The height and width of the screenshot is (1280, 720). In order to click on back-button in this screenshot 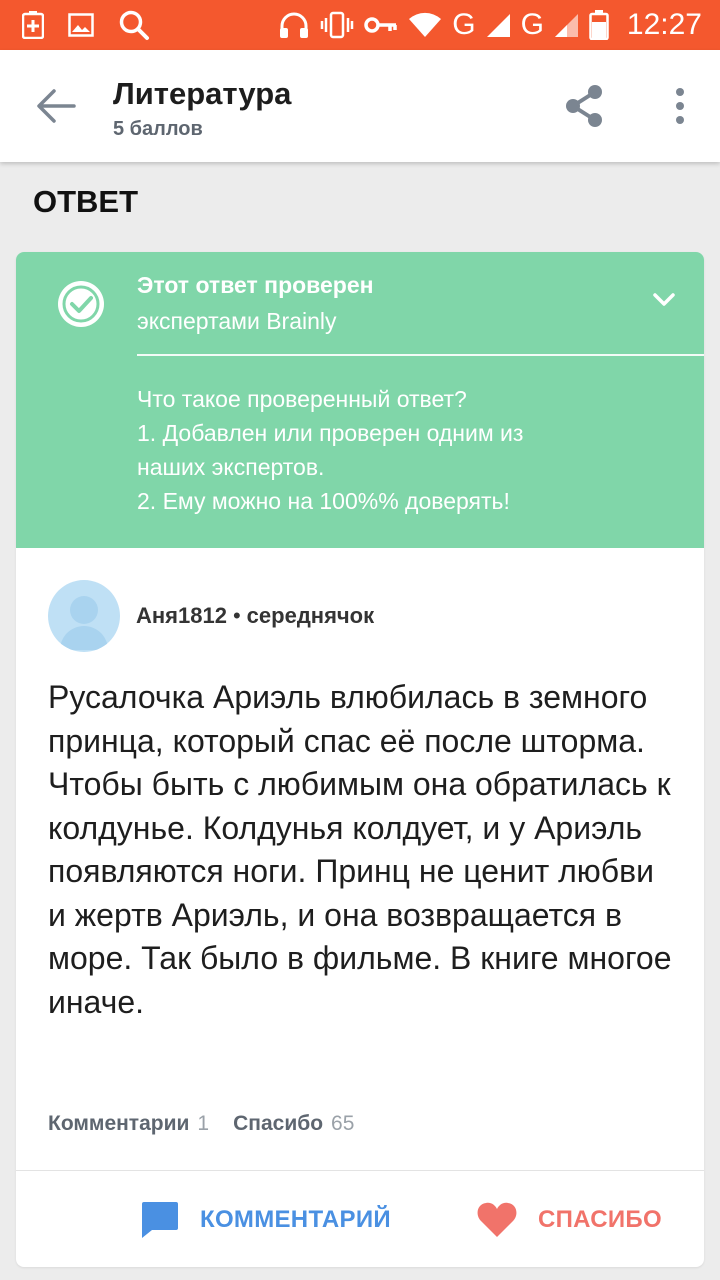, I will do `click(56, 106)`.